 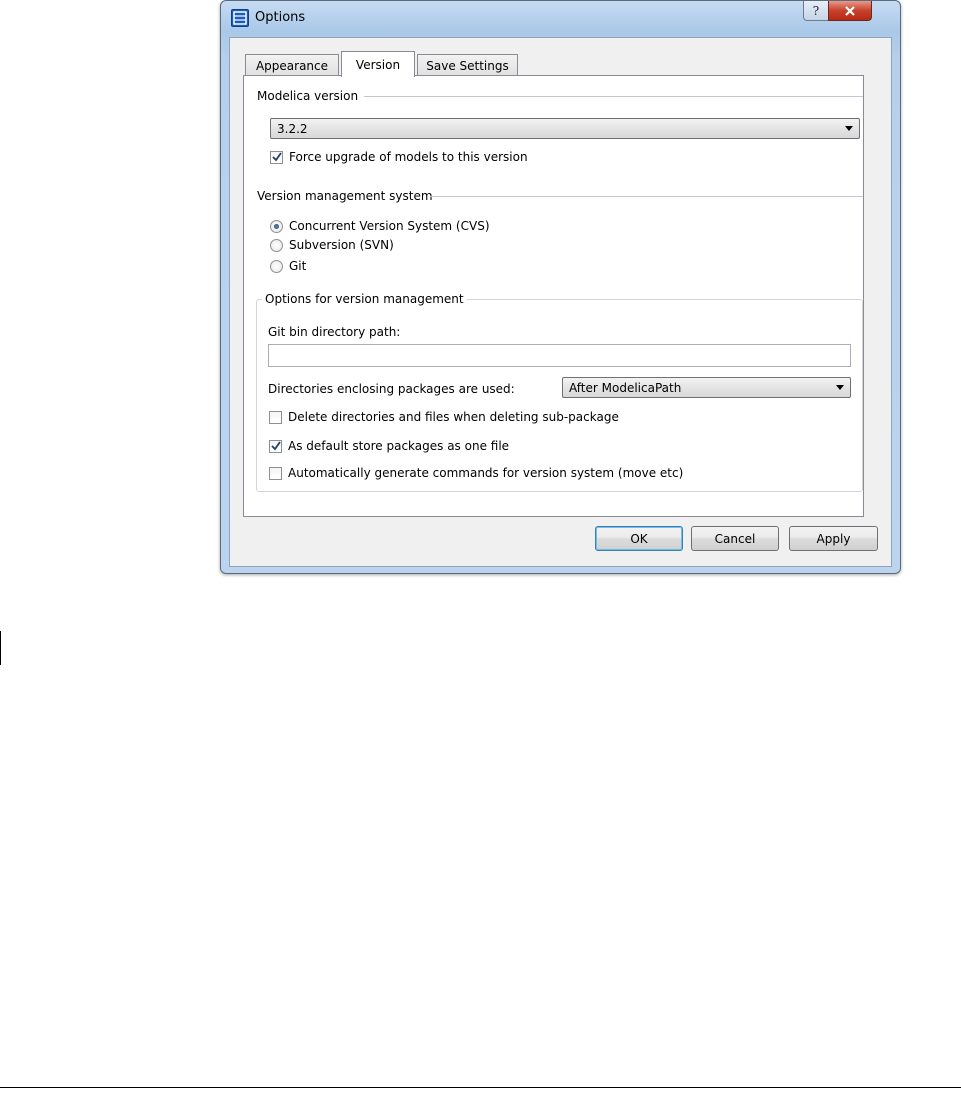 I want to click on radio-dot-icon, so click(x=276, y=226).